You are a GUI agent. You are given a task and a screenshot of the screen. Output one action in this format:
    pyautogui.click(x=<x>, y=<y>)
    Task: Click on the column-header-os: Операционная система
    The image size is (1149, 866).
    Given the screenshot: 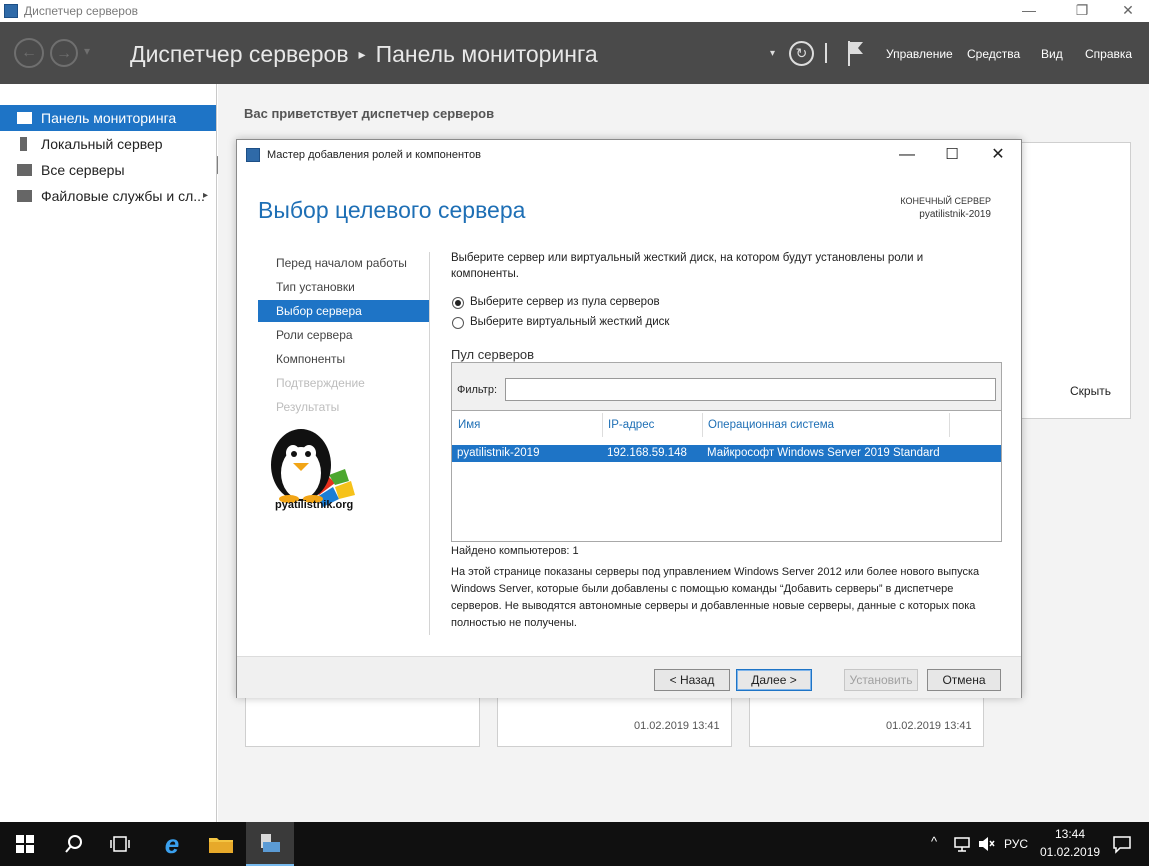 What is the action you would take?
    pyautogui.click(x=771, y=425)
    